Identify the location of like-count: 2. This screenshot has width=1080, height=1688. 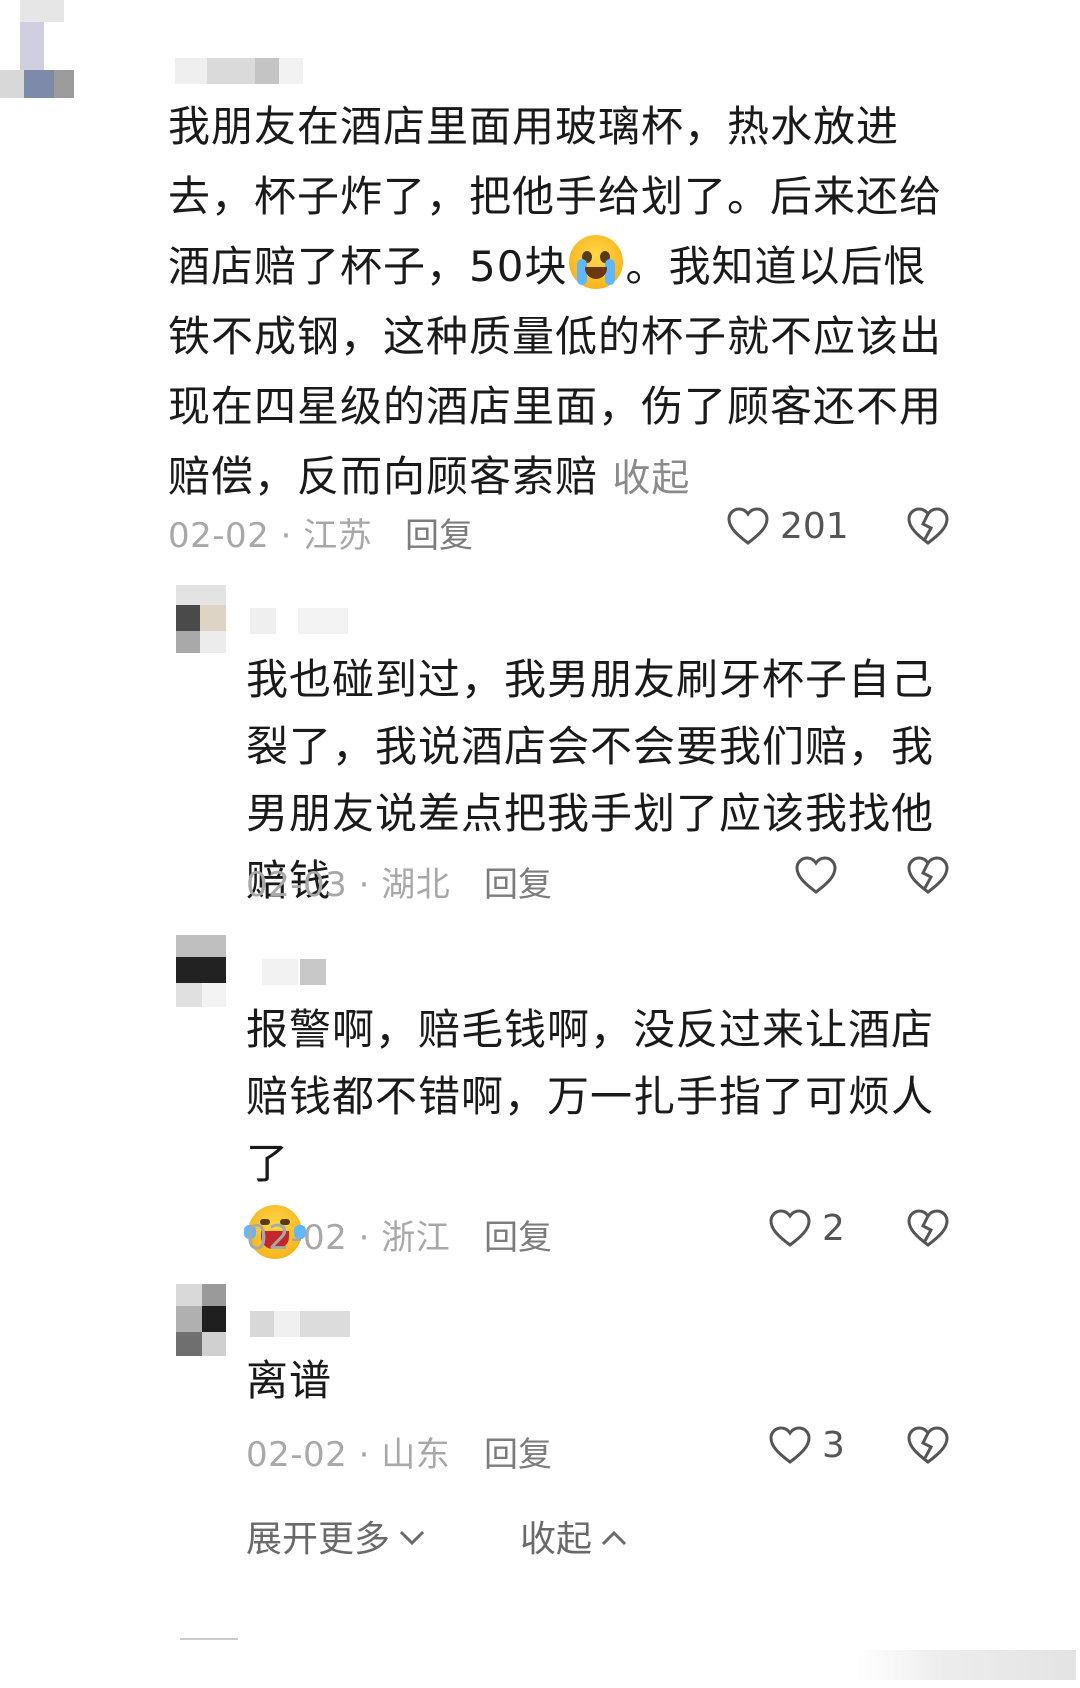
(833, 1228).